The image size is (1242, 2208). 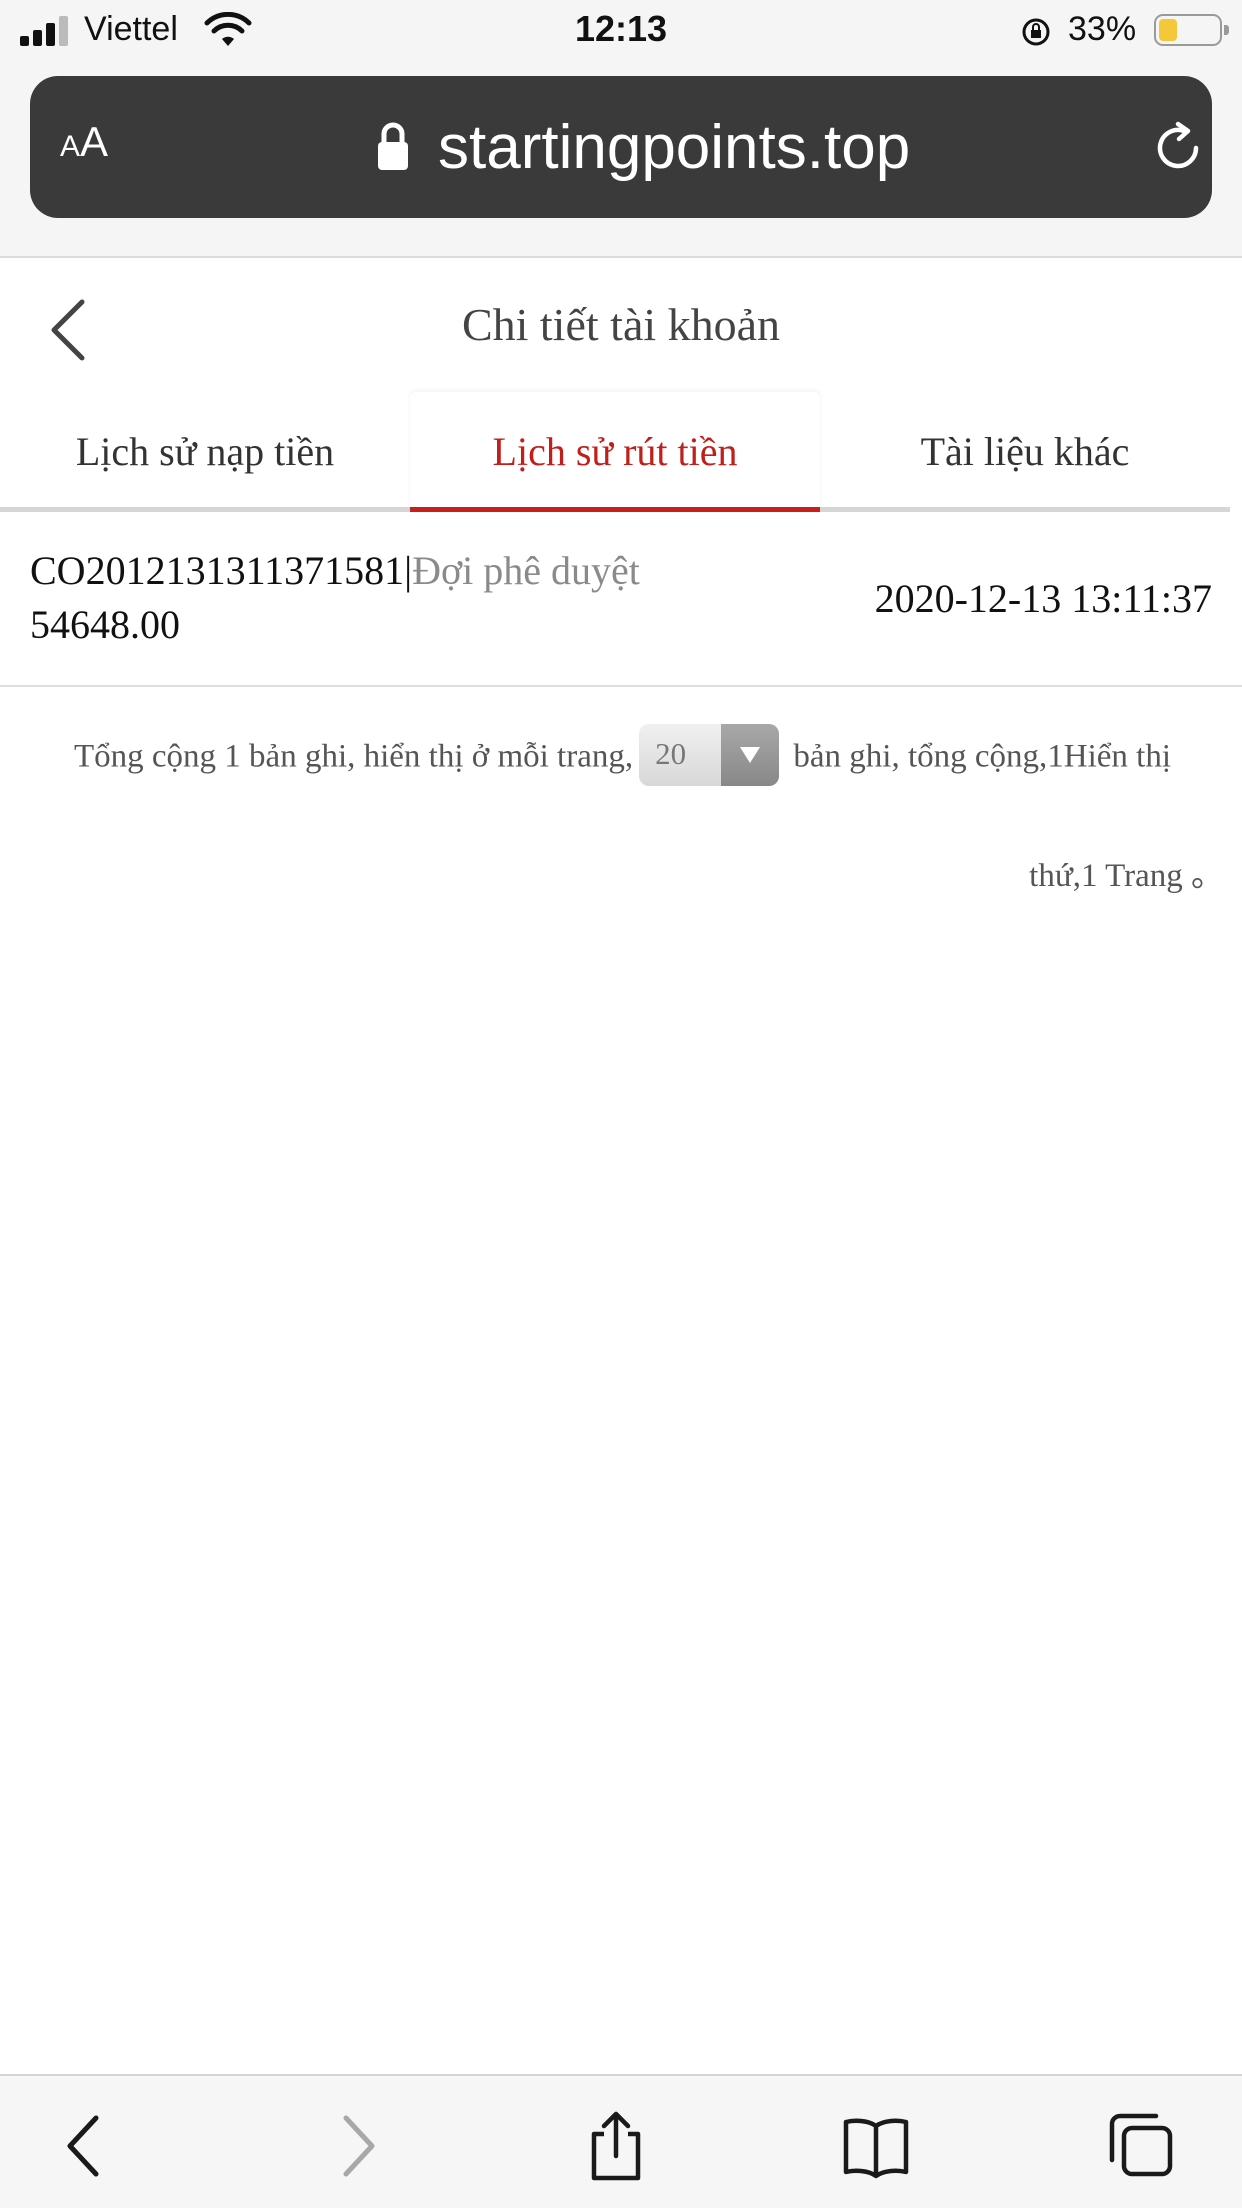 I want to click on battery-icon, so click(x=1191, y=30).